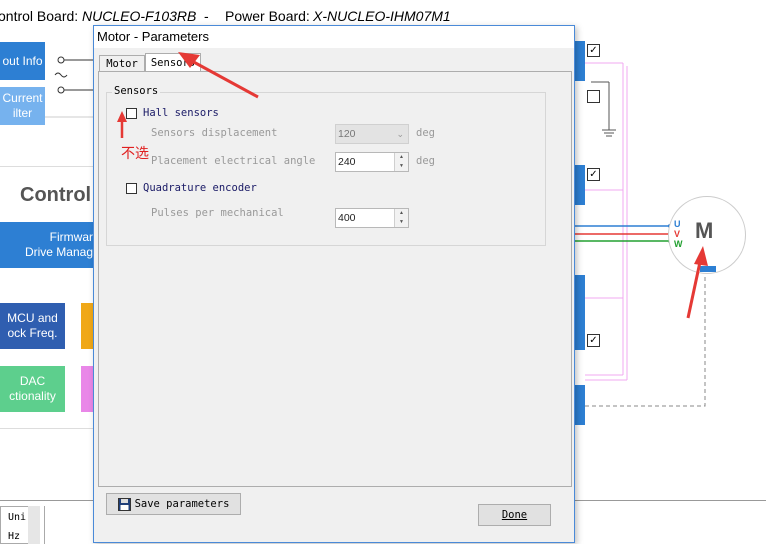 This screenshot has height=544, width=766. Describe the element at coordinates (58, 244) in the screenshot. I see `firmware-drive-label: Firmwar Drive Manag` at that location.